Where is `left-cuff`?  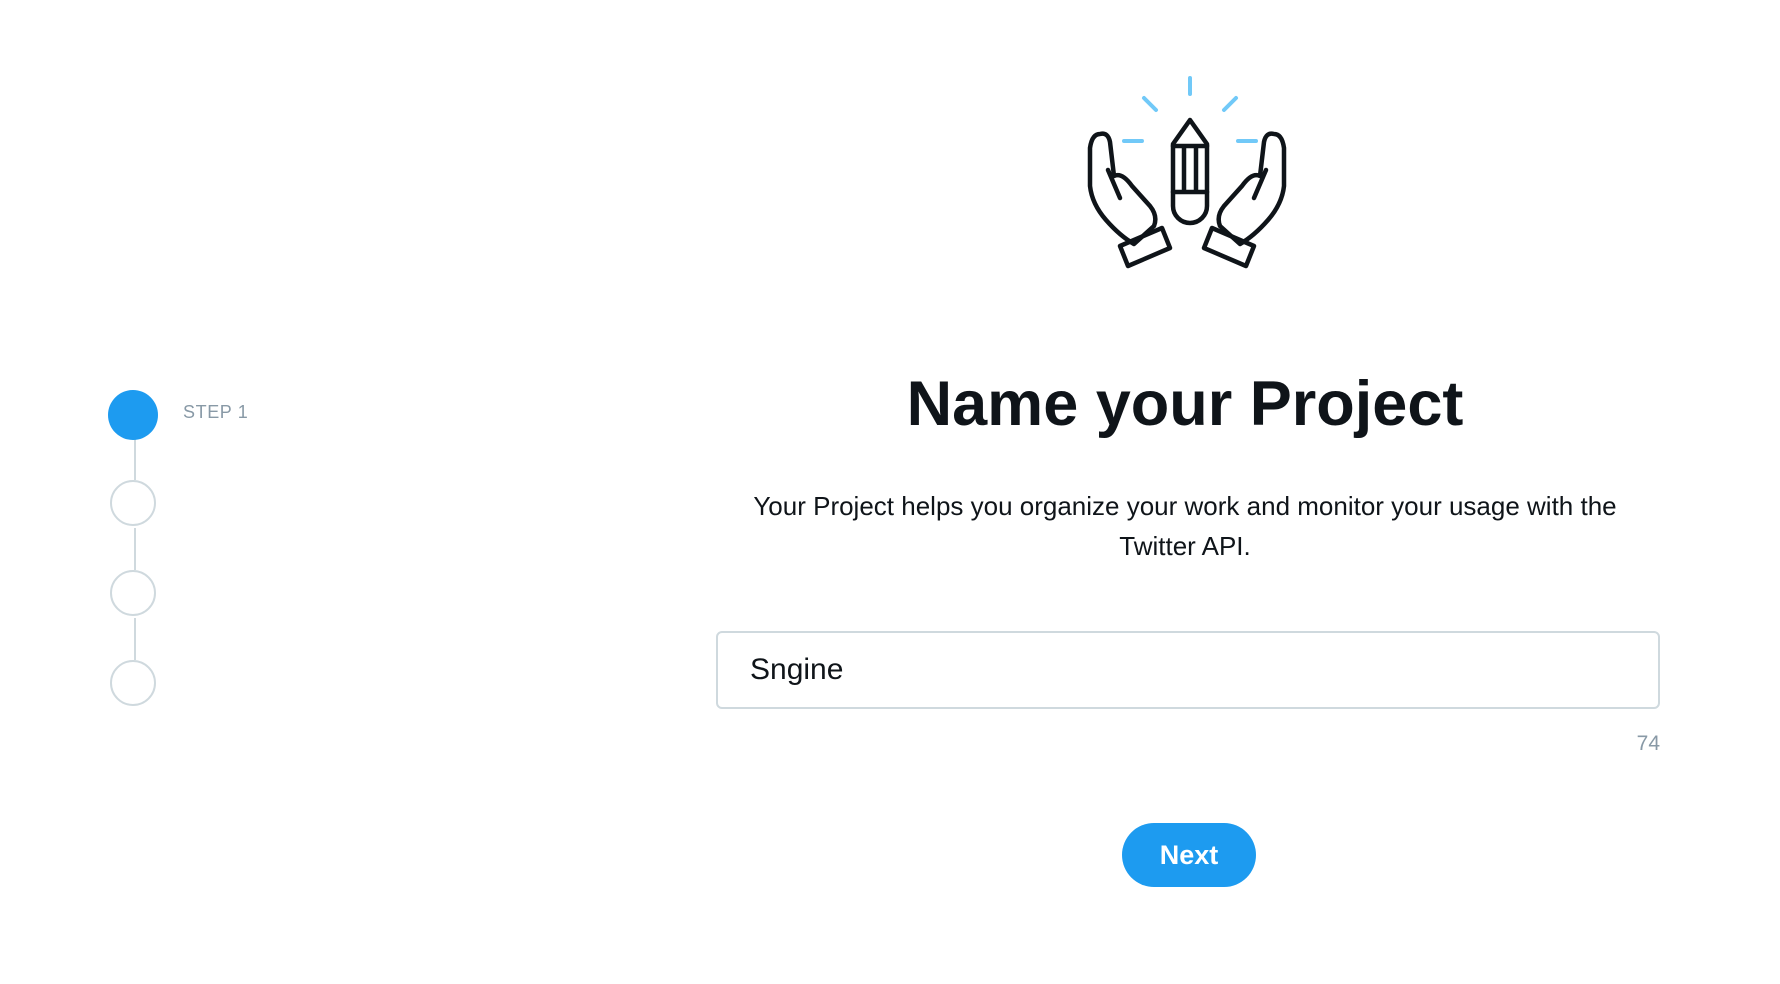
left-cuff is located at coordinates (1145, 247).